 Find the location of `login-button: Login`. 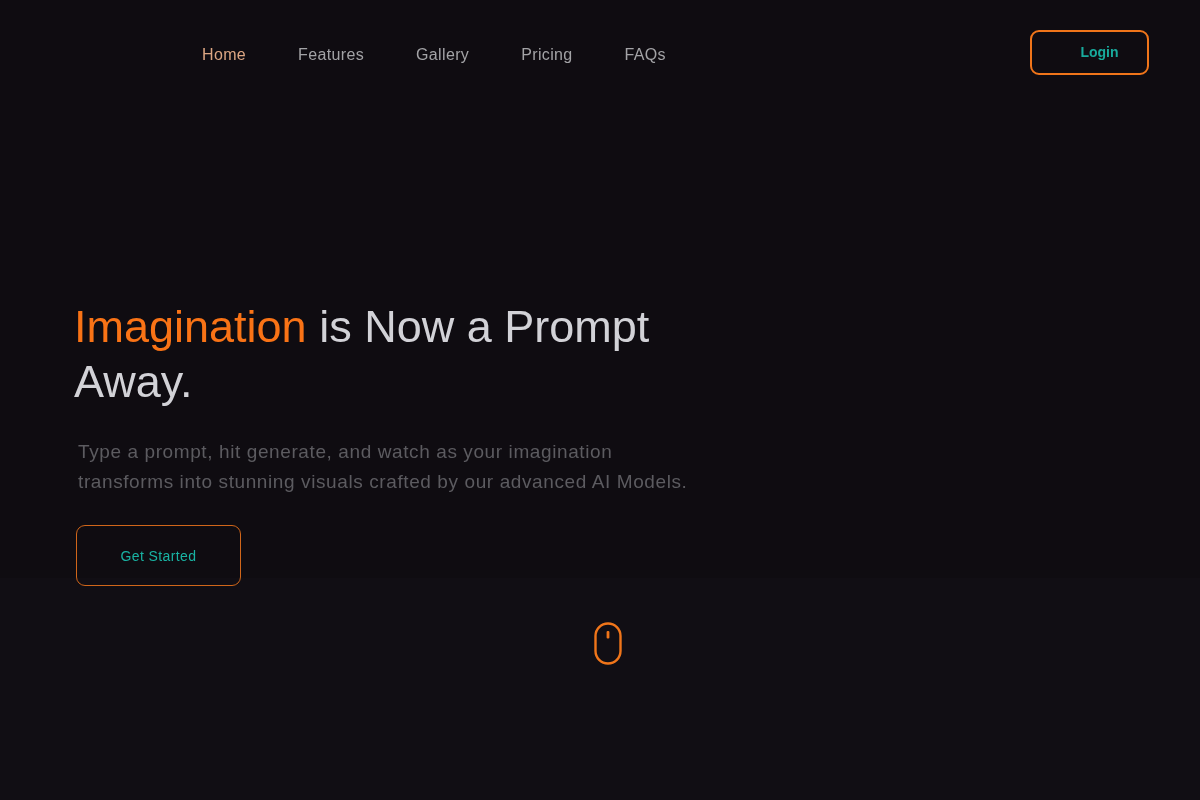

login-button: Login is located at coordinates (1089, 52).